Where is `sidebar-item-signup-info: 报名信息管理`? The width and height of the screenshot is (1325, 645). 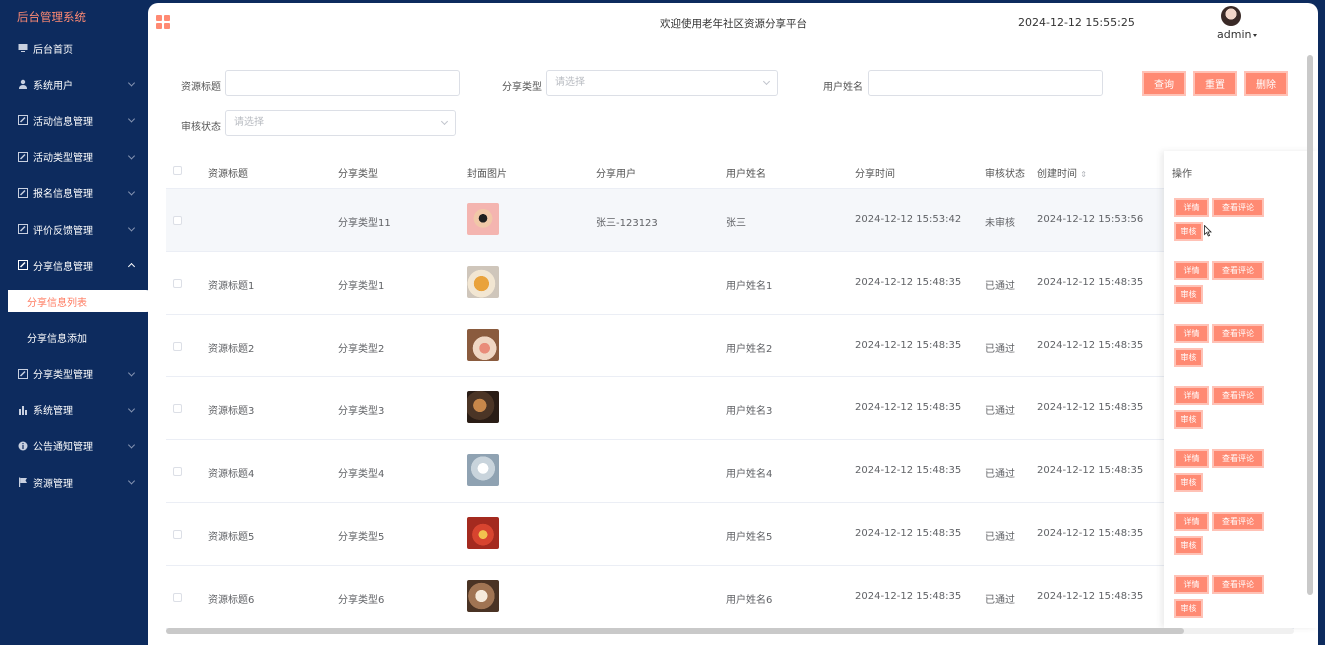
sidebar-item-signup-info: 报名信息管理 is located at coordinates (74, 193).